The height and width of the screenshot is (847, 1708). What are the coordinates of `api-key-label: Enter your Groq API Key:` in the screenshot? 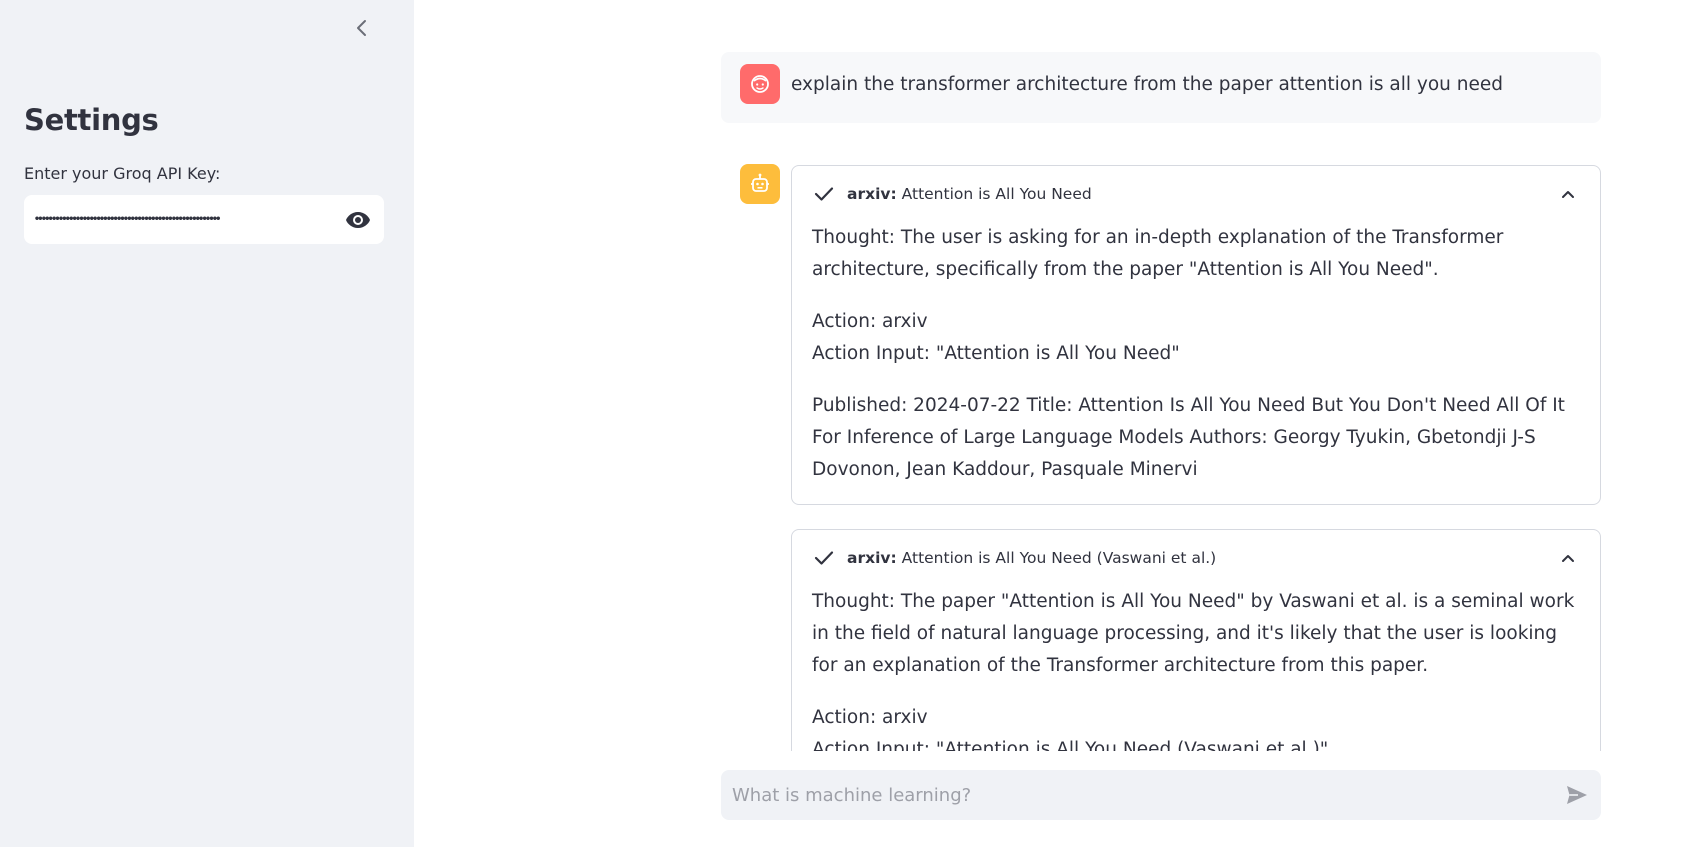 It's located at (122, 173).